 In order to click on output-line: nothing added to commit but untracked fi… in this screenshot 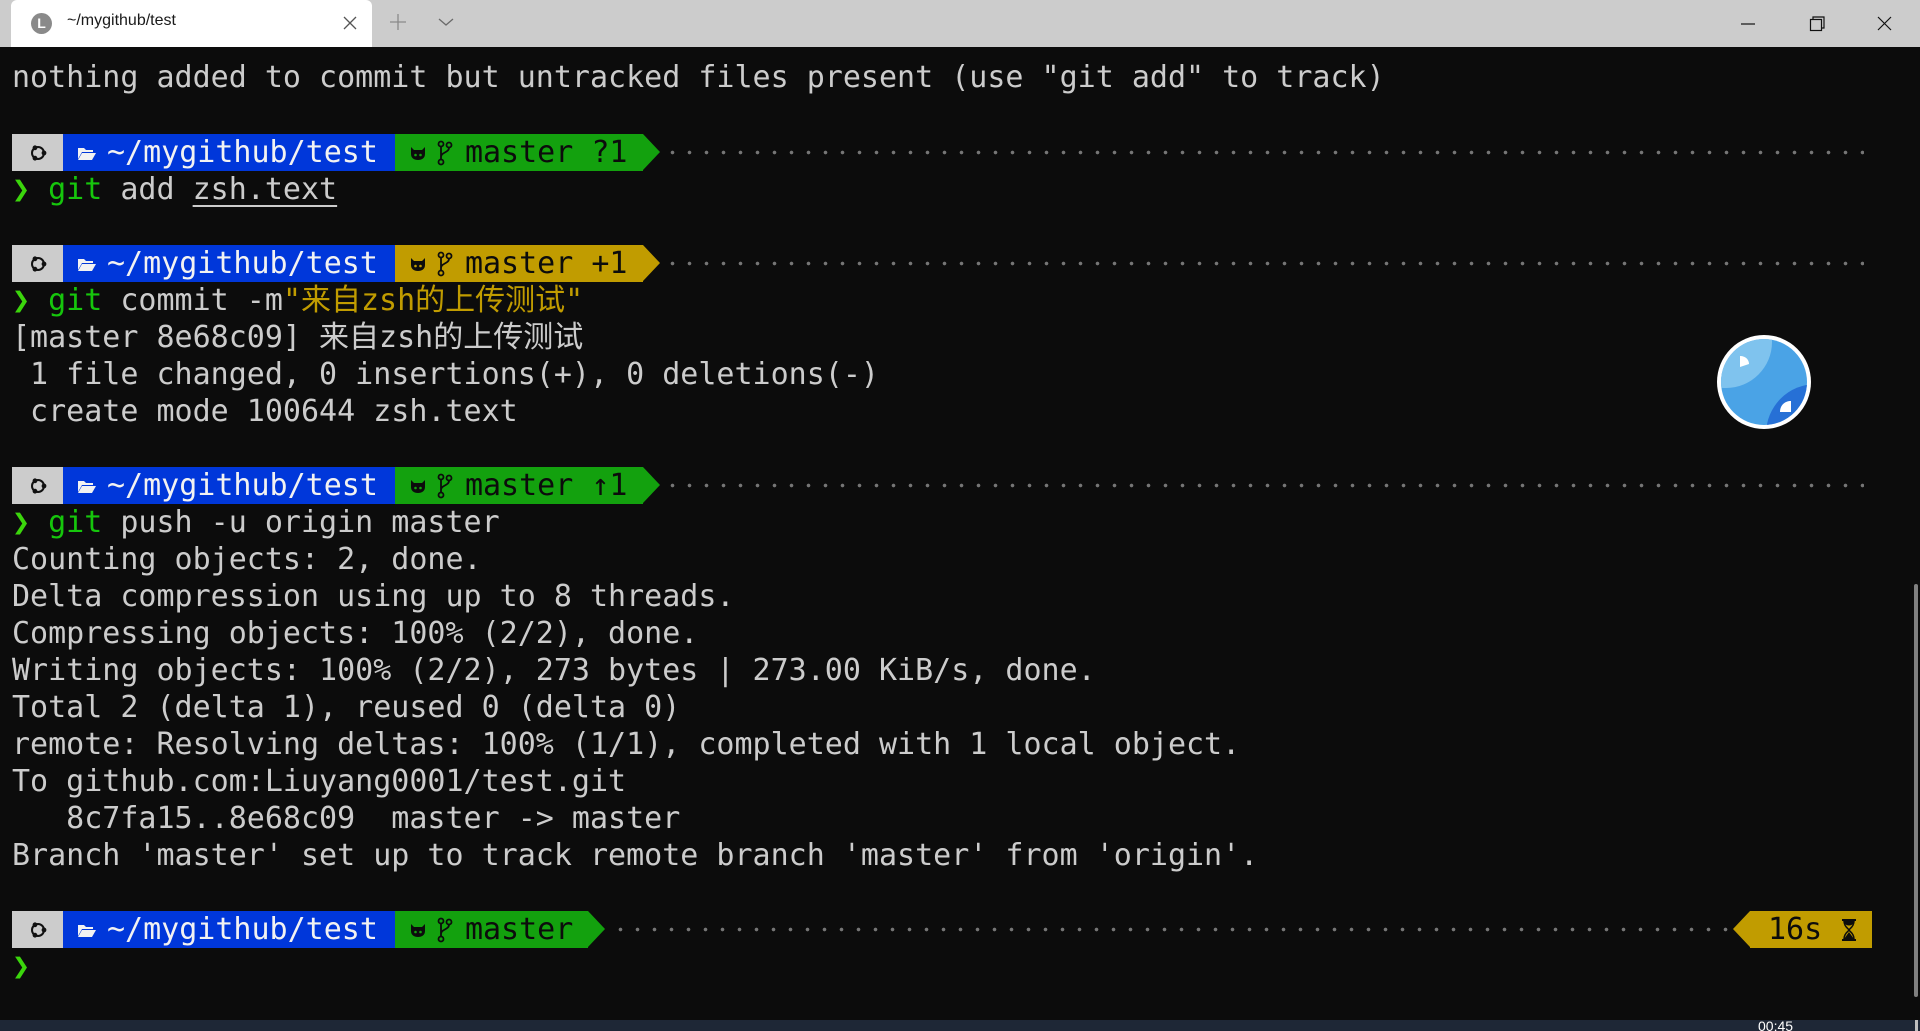, I will do `click(698, 77)`.